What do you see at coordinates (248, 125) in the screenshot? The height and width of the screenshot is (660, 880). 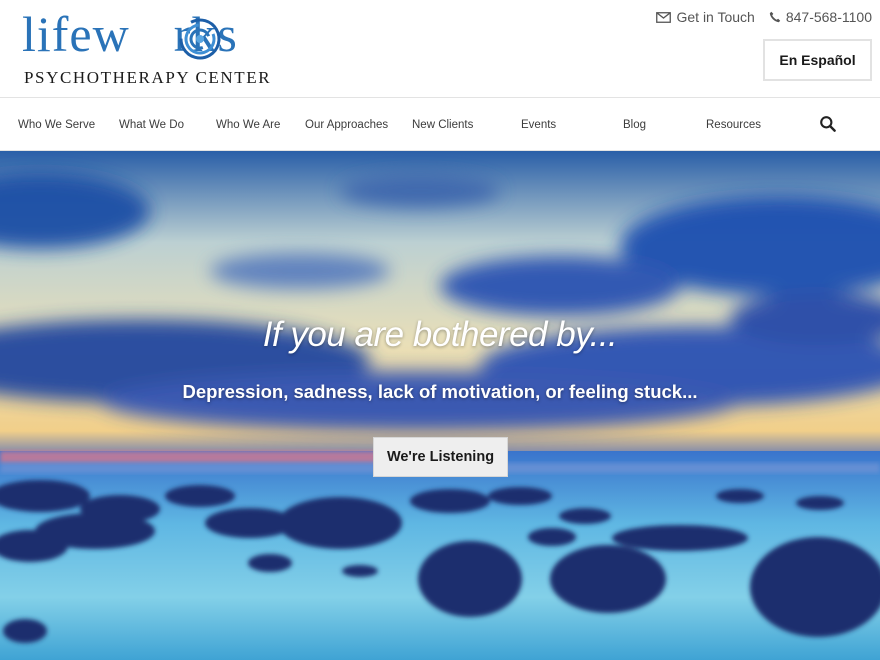 I see `nav-item-who-we-are: Who We Are` at bounding box center [248, 125].